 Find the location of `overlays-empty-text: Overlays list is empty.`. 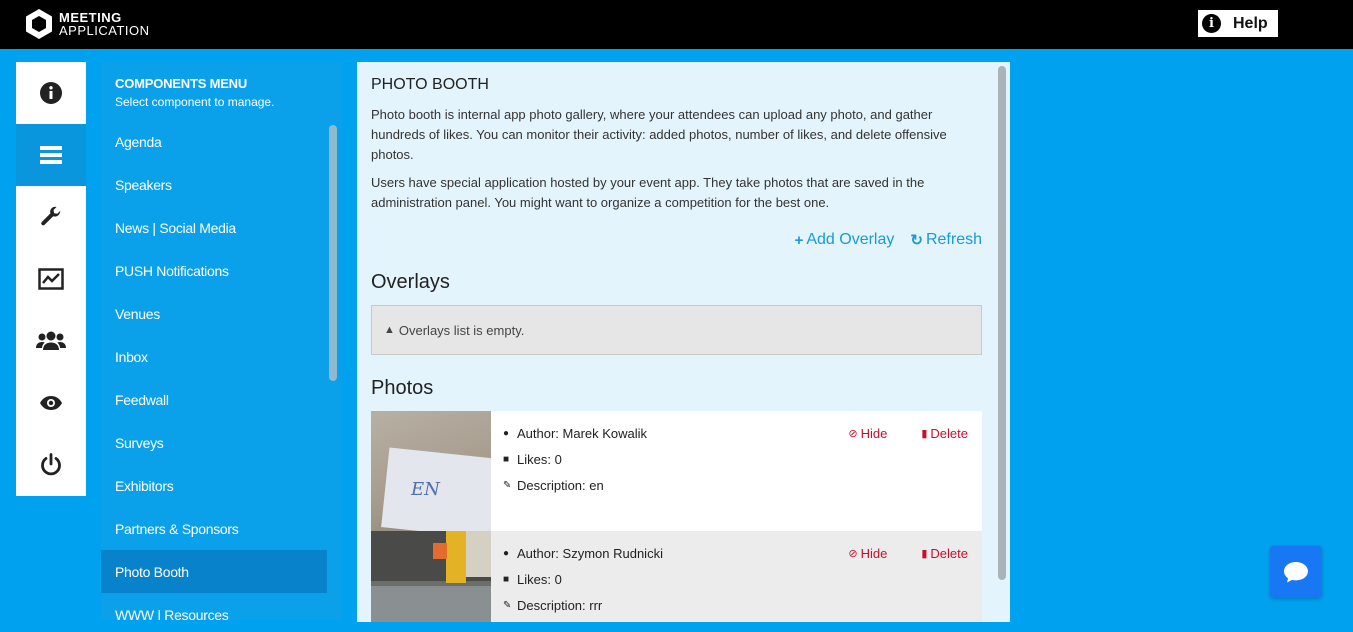

overlays-empty-text: Overlays list is empty. is located at coordinates (461, 330).